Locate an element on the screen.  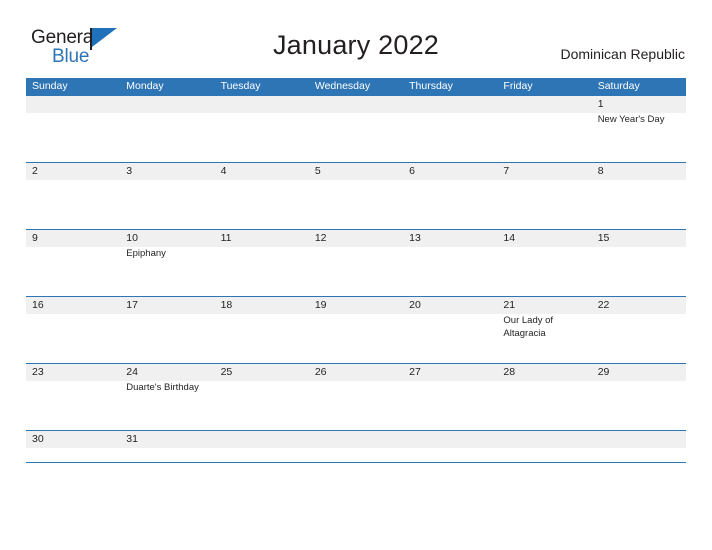
day-number: 12 is located at coordinates (356, 238).